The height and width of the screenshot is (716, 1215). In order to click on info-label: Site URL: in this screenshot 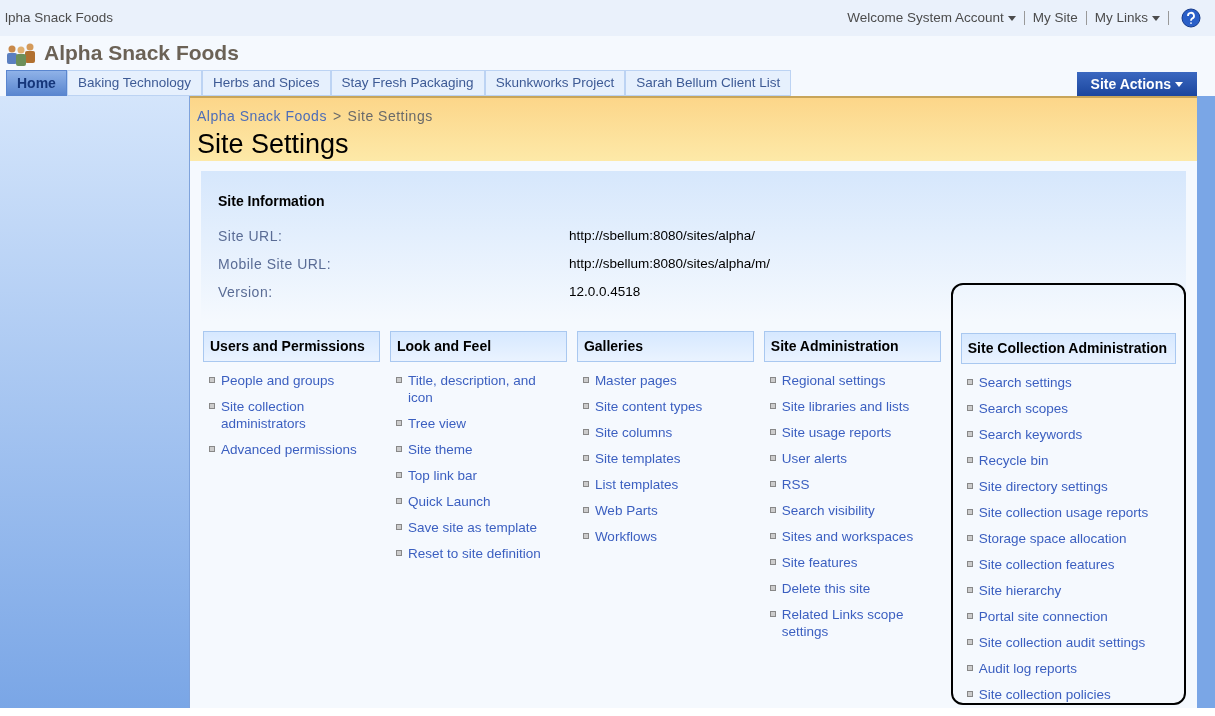, I will do `click(251, 236)`.